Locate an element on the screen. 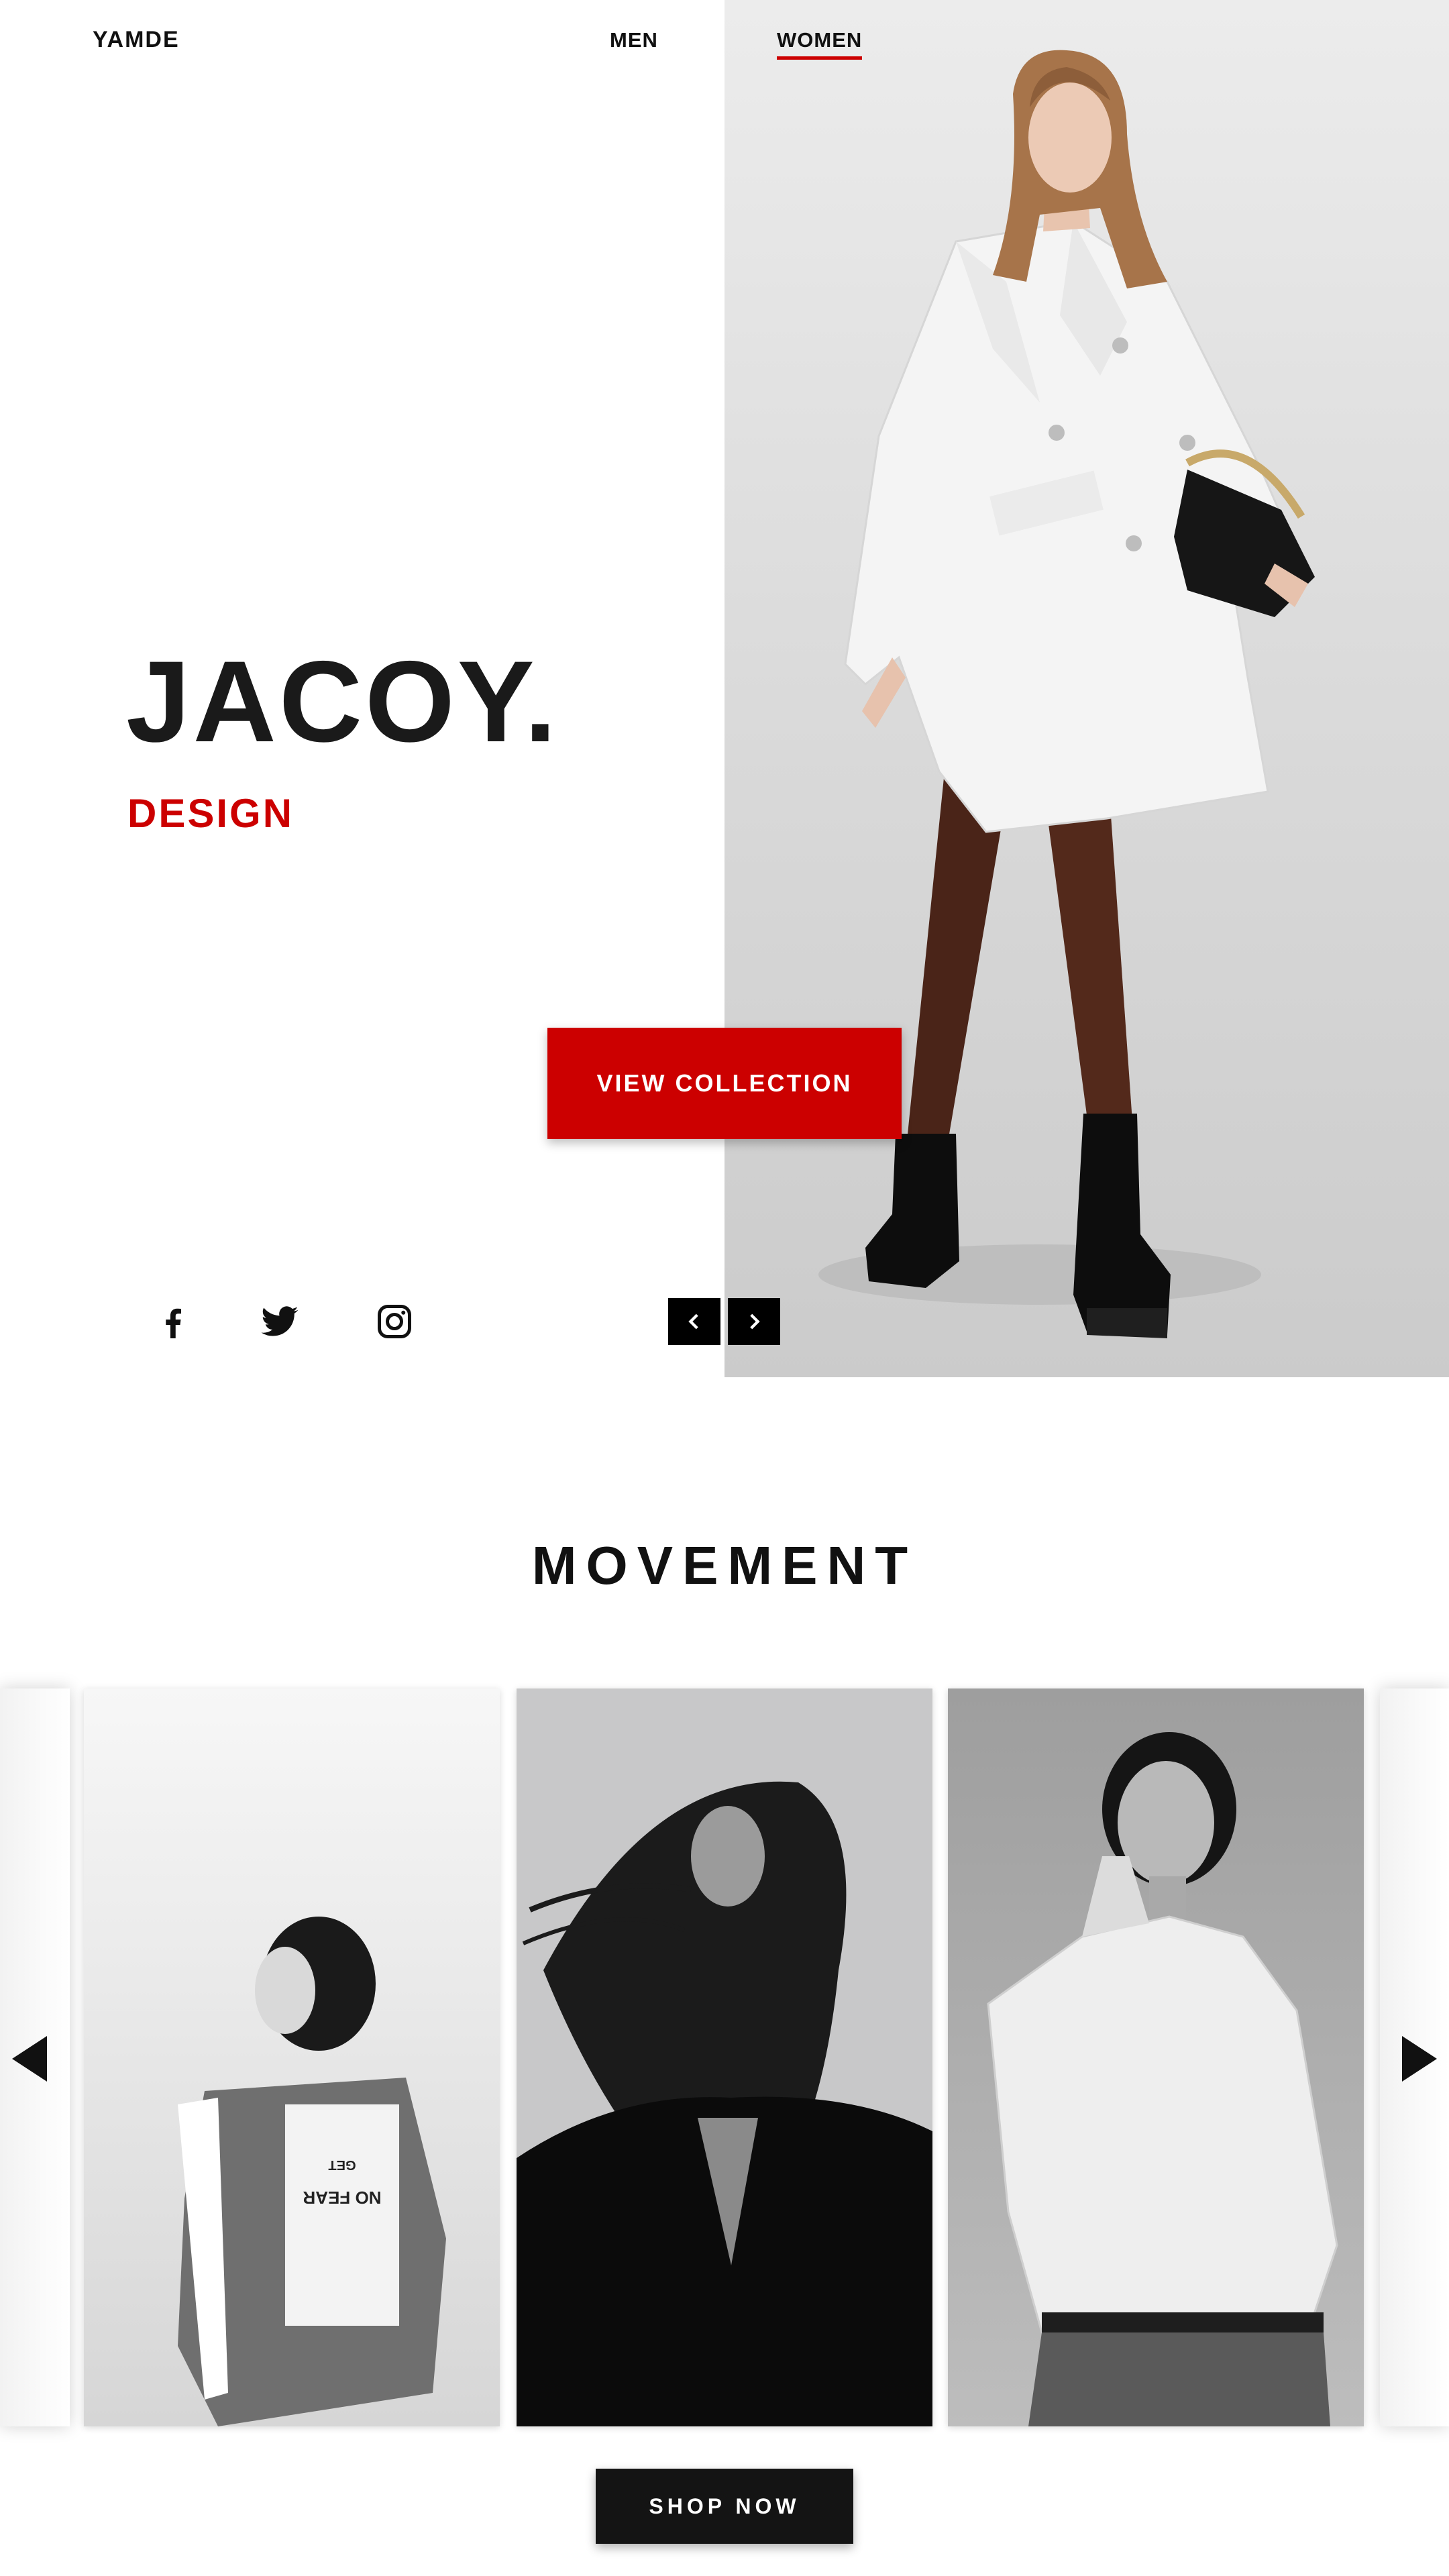 The height and width of the screenshot is (2576, 1449). gallery-next-button is located at coordinates (1419, 2059).